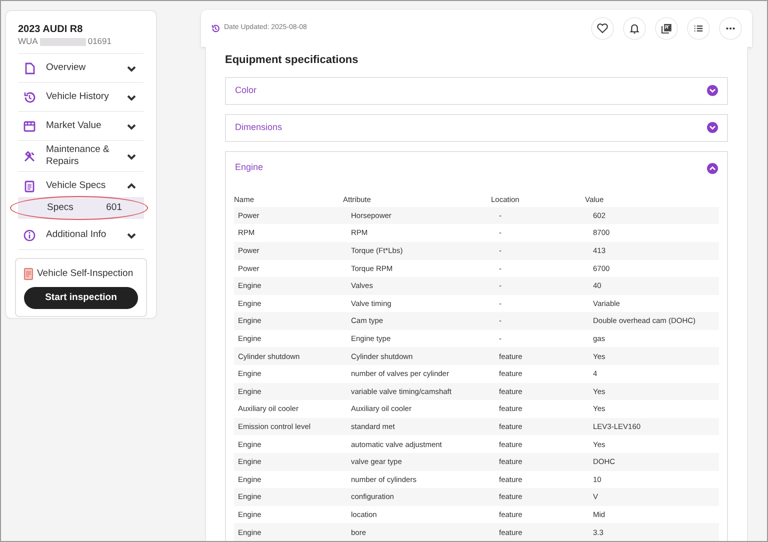 This screenshot has height=542, width=768. I want to click on start-inspection-button: Start inspection, so click(81, 298).